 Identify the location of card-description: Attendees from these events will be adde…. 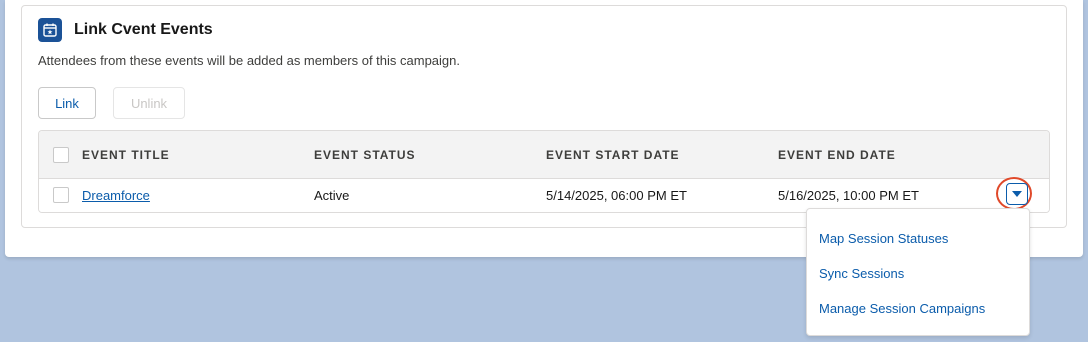
(249, 60).